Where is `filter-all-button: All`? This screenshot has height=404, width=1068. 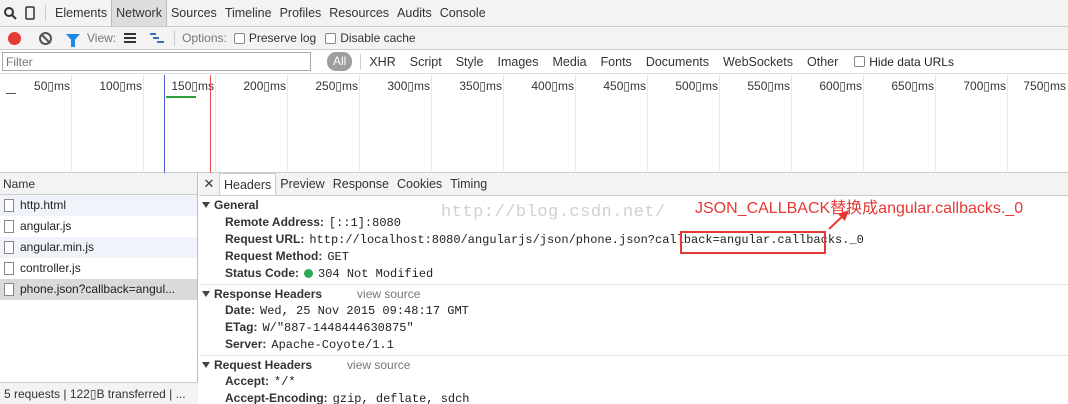 filter-all-button: All is located at coordinates (340, 61).